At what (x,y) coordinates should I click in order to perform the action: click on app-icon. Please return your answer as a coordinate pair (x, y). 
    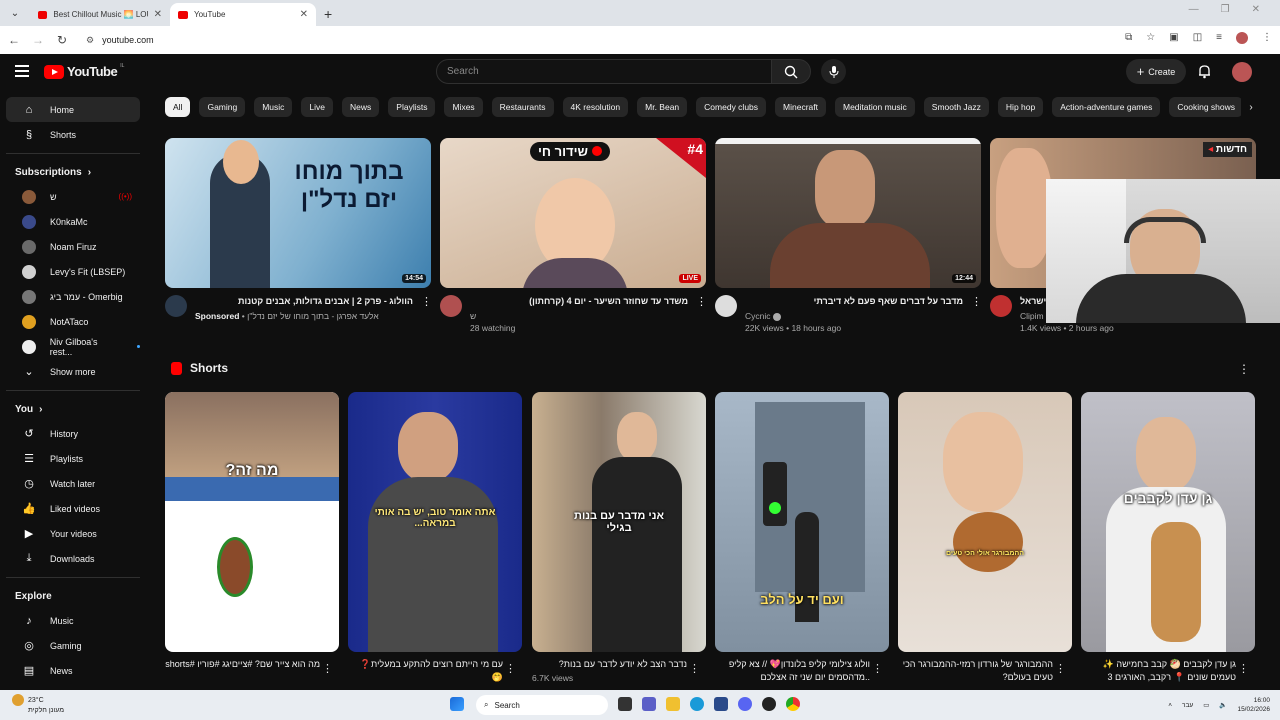
    Looking at the image, I should click on (769, 704).